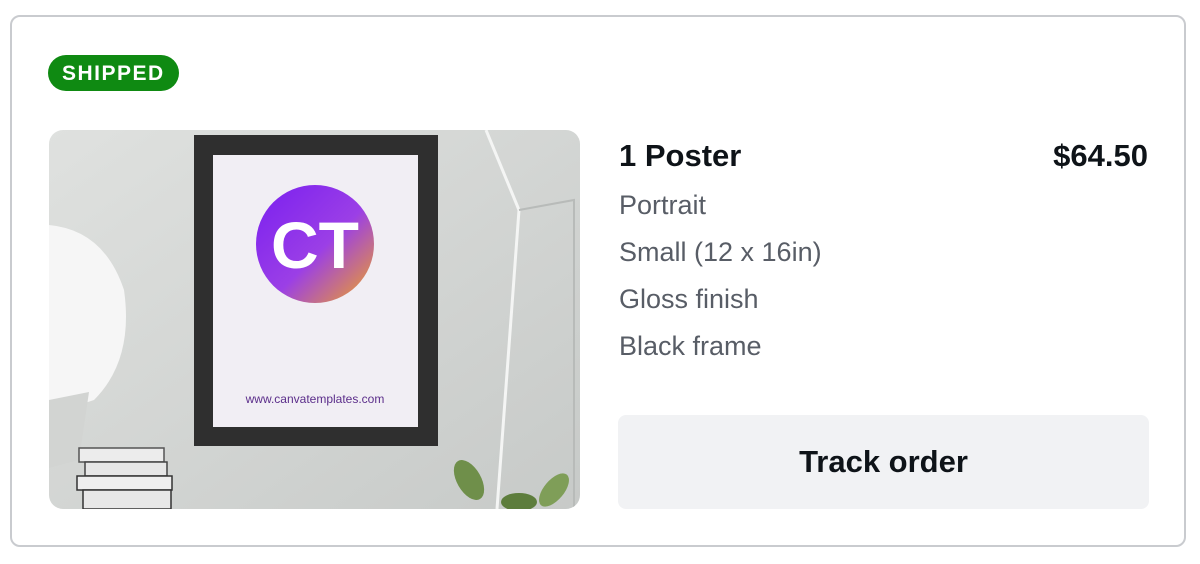 This screenshot has width=1200, height=564. What do you see at coordinates (1100, 155) in the screenshot?
I see `item-price: $64.50` at bounding box center [1100, 155].